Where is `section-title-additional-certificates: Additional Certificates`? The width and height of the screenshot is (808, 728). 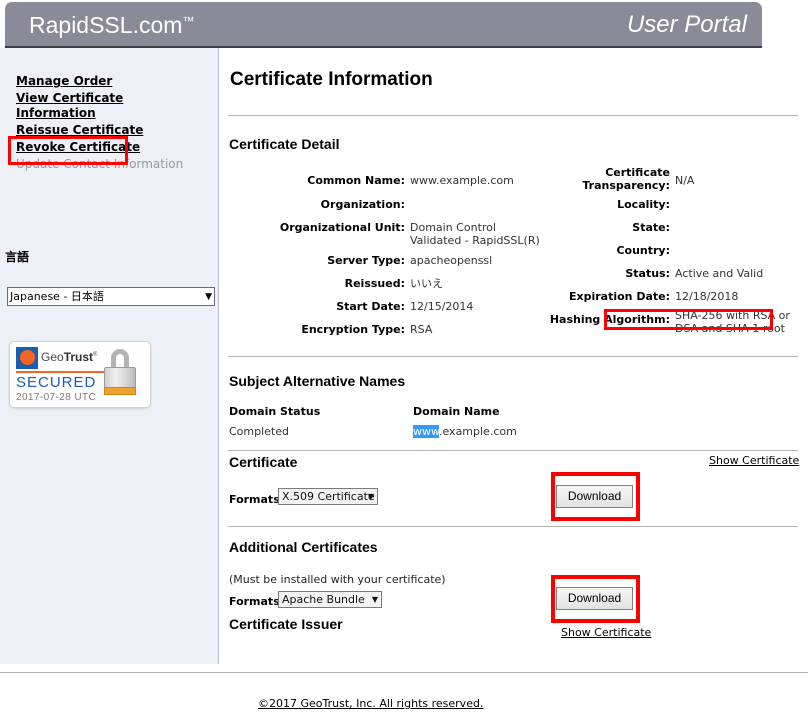 section-title-additional-certificates: Additional Certificates is located at coordinates (303, 547).